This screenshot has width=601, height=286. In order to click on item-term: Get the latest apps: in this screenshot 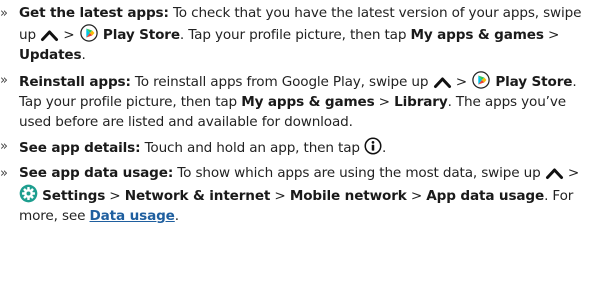, I will do `click(94, 13)`.